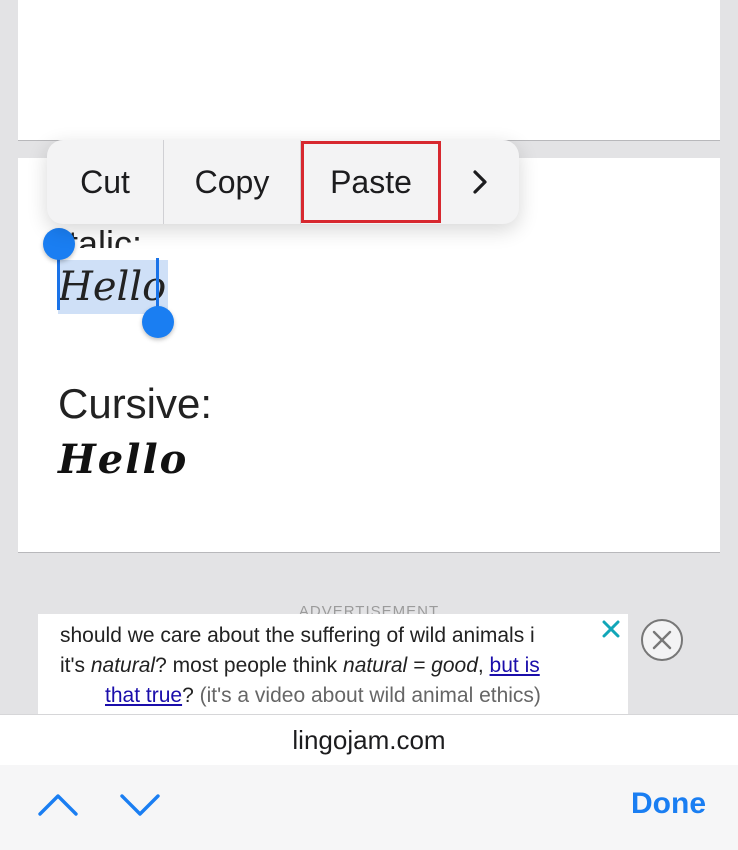  What do you see at coordinates (140, 805) in the screenshot?
I see `chevron-down-icon` at bounding box center [140, 805].